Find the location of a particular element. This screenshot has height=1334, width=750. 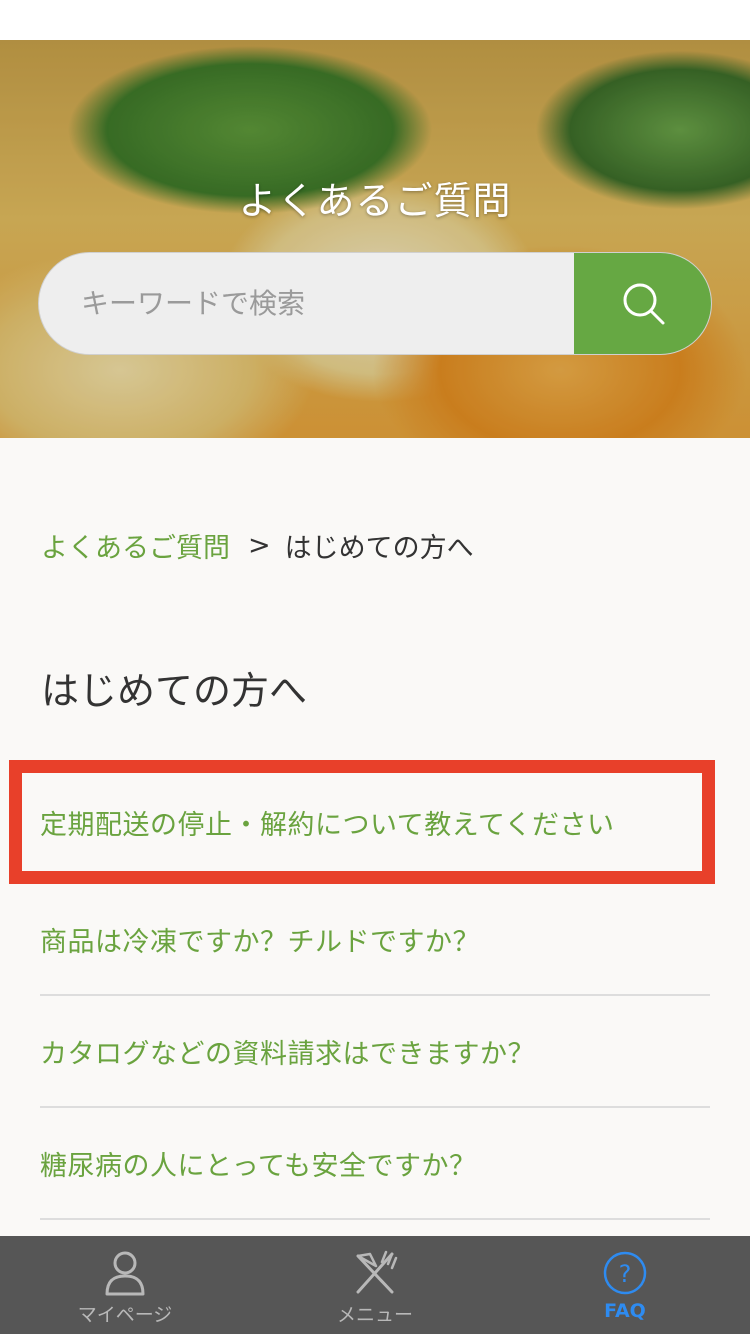

tab-label: メニュー is located at coordinates (374, 1315).